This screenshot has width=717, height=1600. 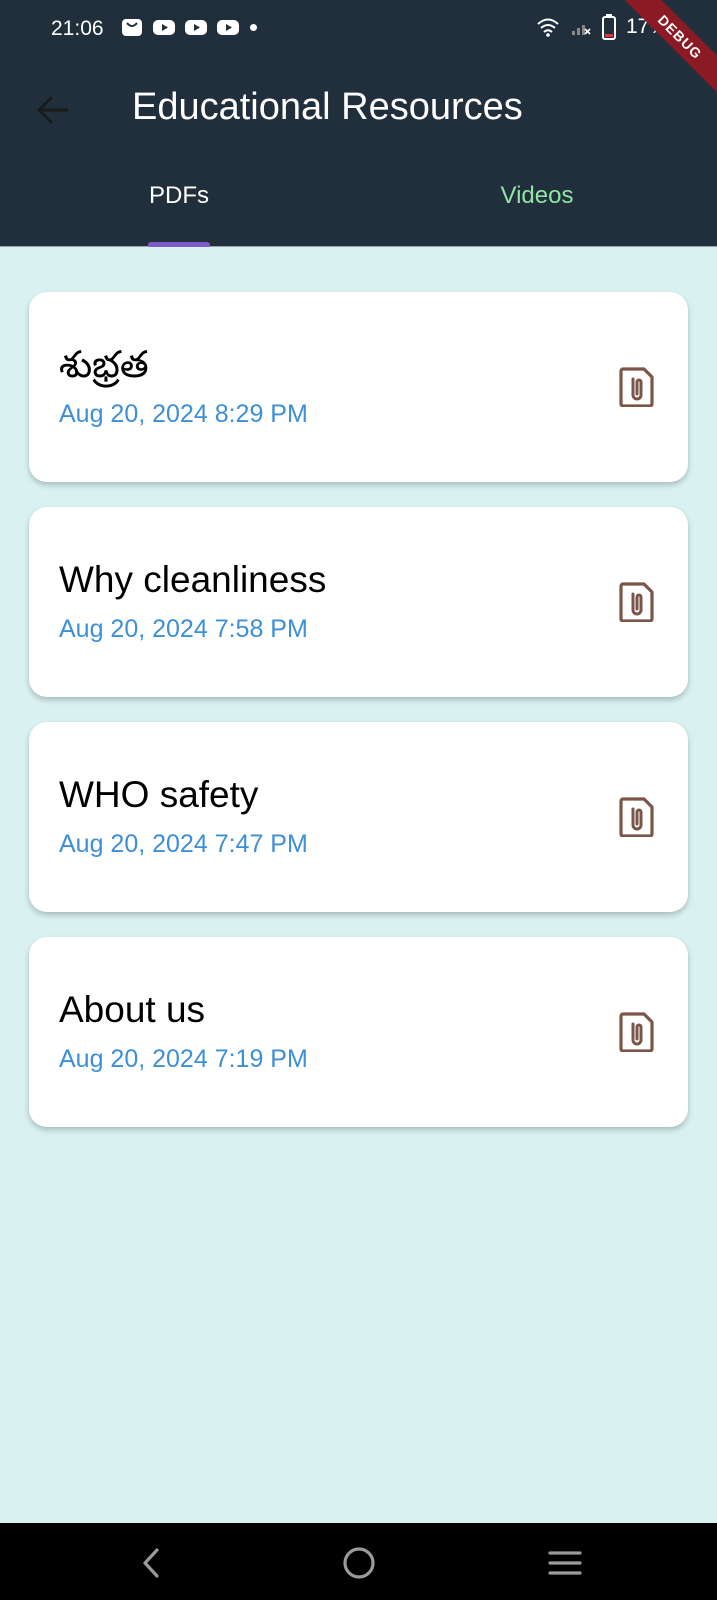 I want to click on signal-icon, so click(x=581, y=30).